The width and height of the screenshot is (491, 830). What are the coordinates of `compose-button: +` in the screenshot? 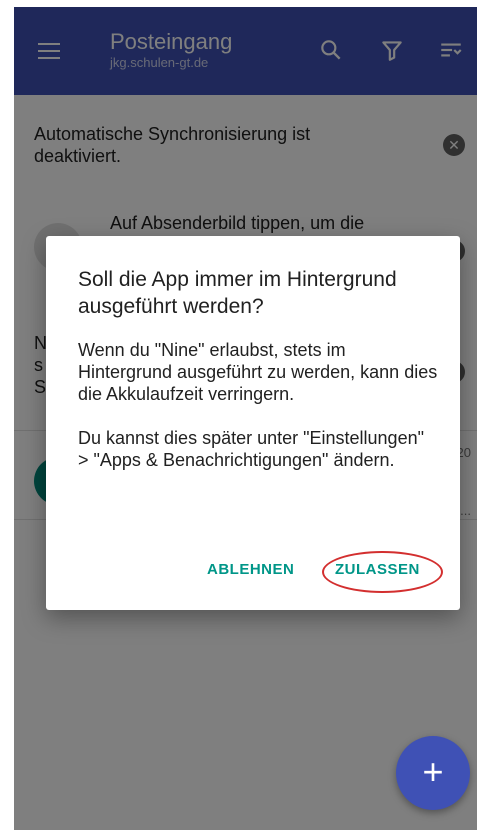 It's located at (433, 773).